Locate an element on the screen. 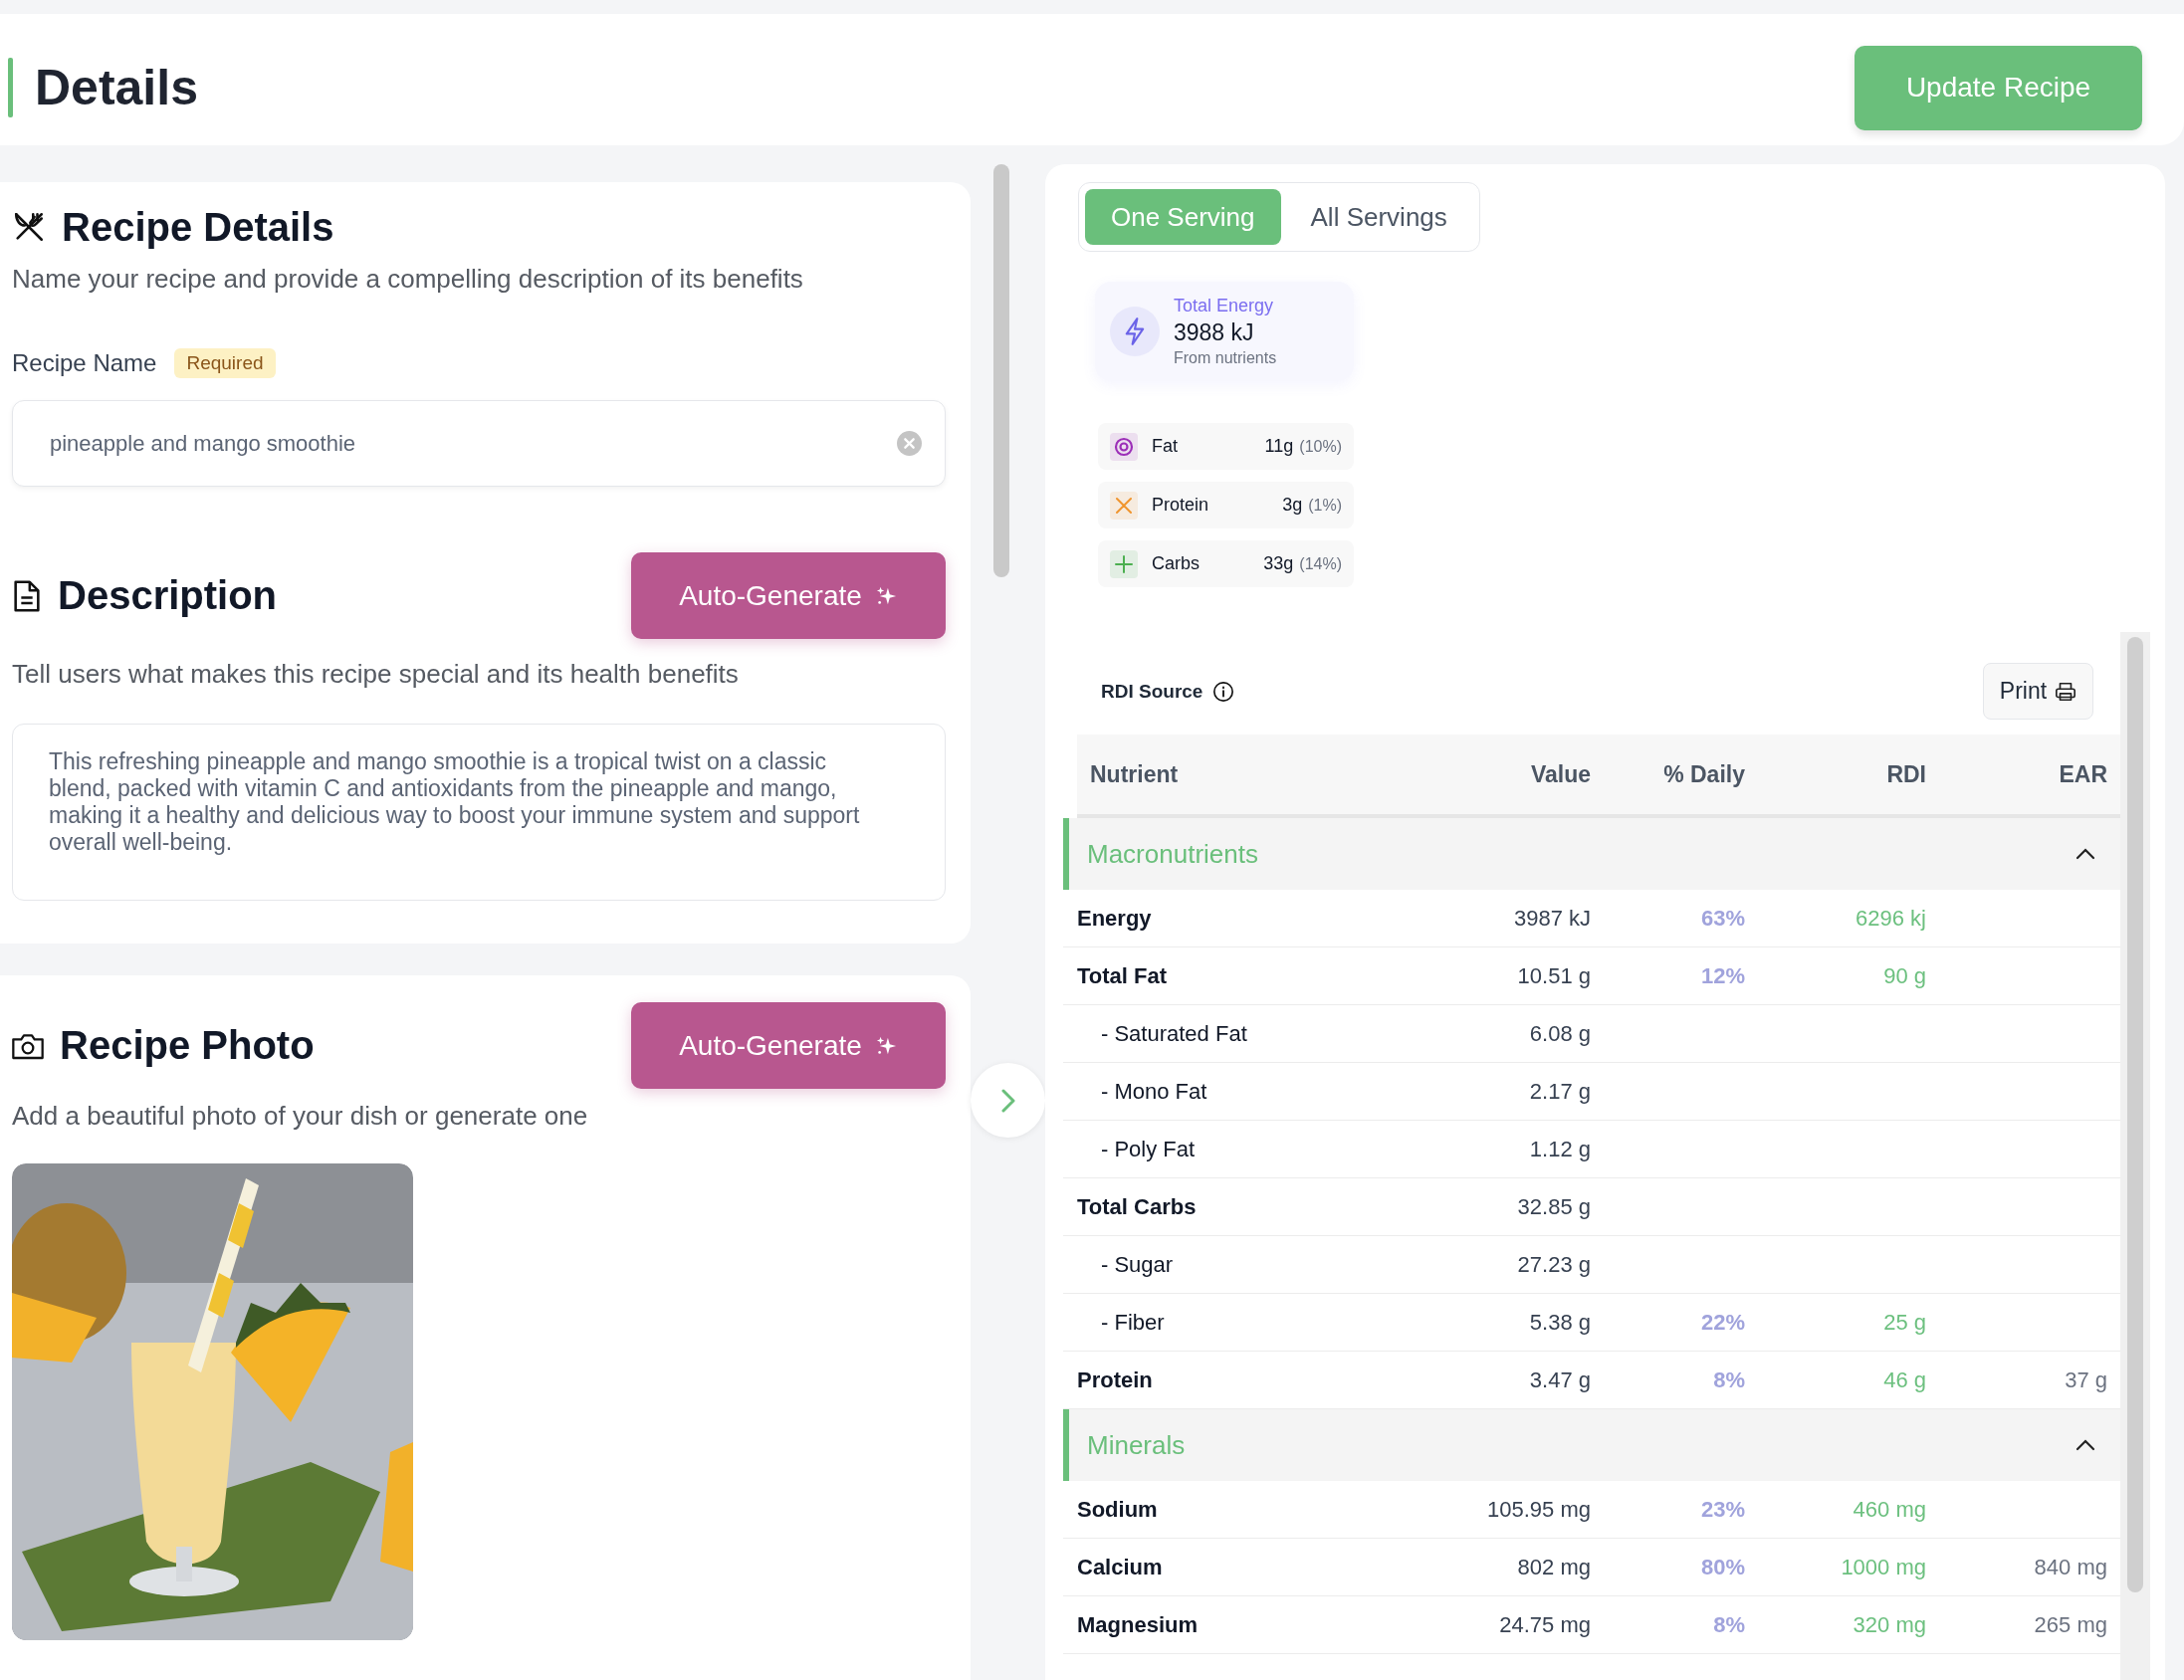 The image size is (2184, 1680). nutrient-value: 2.17 g is located at coordinates (1559, 1091).